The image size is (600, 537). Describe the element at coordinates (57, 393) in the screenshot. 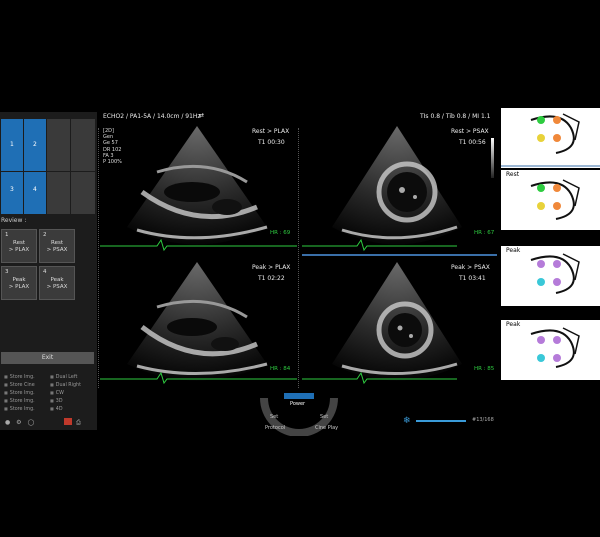

I see `cw-item: CW` at that location.